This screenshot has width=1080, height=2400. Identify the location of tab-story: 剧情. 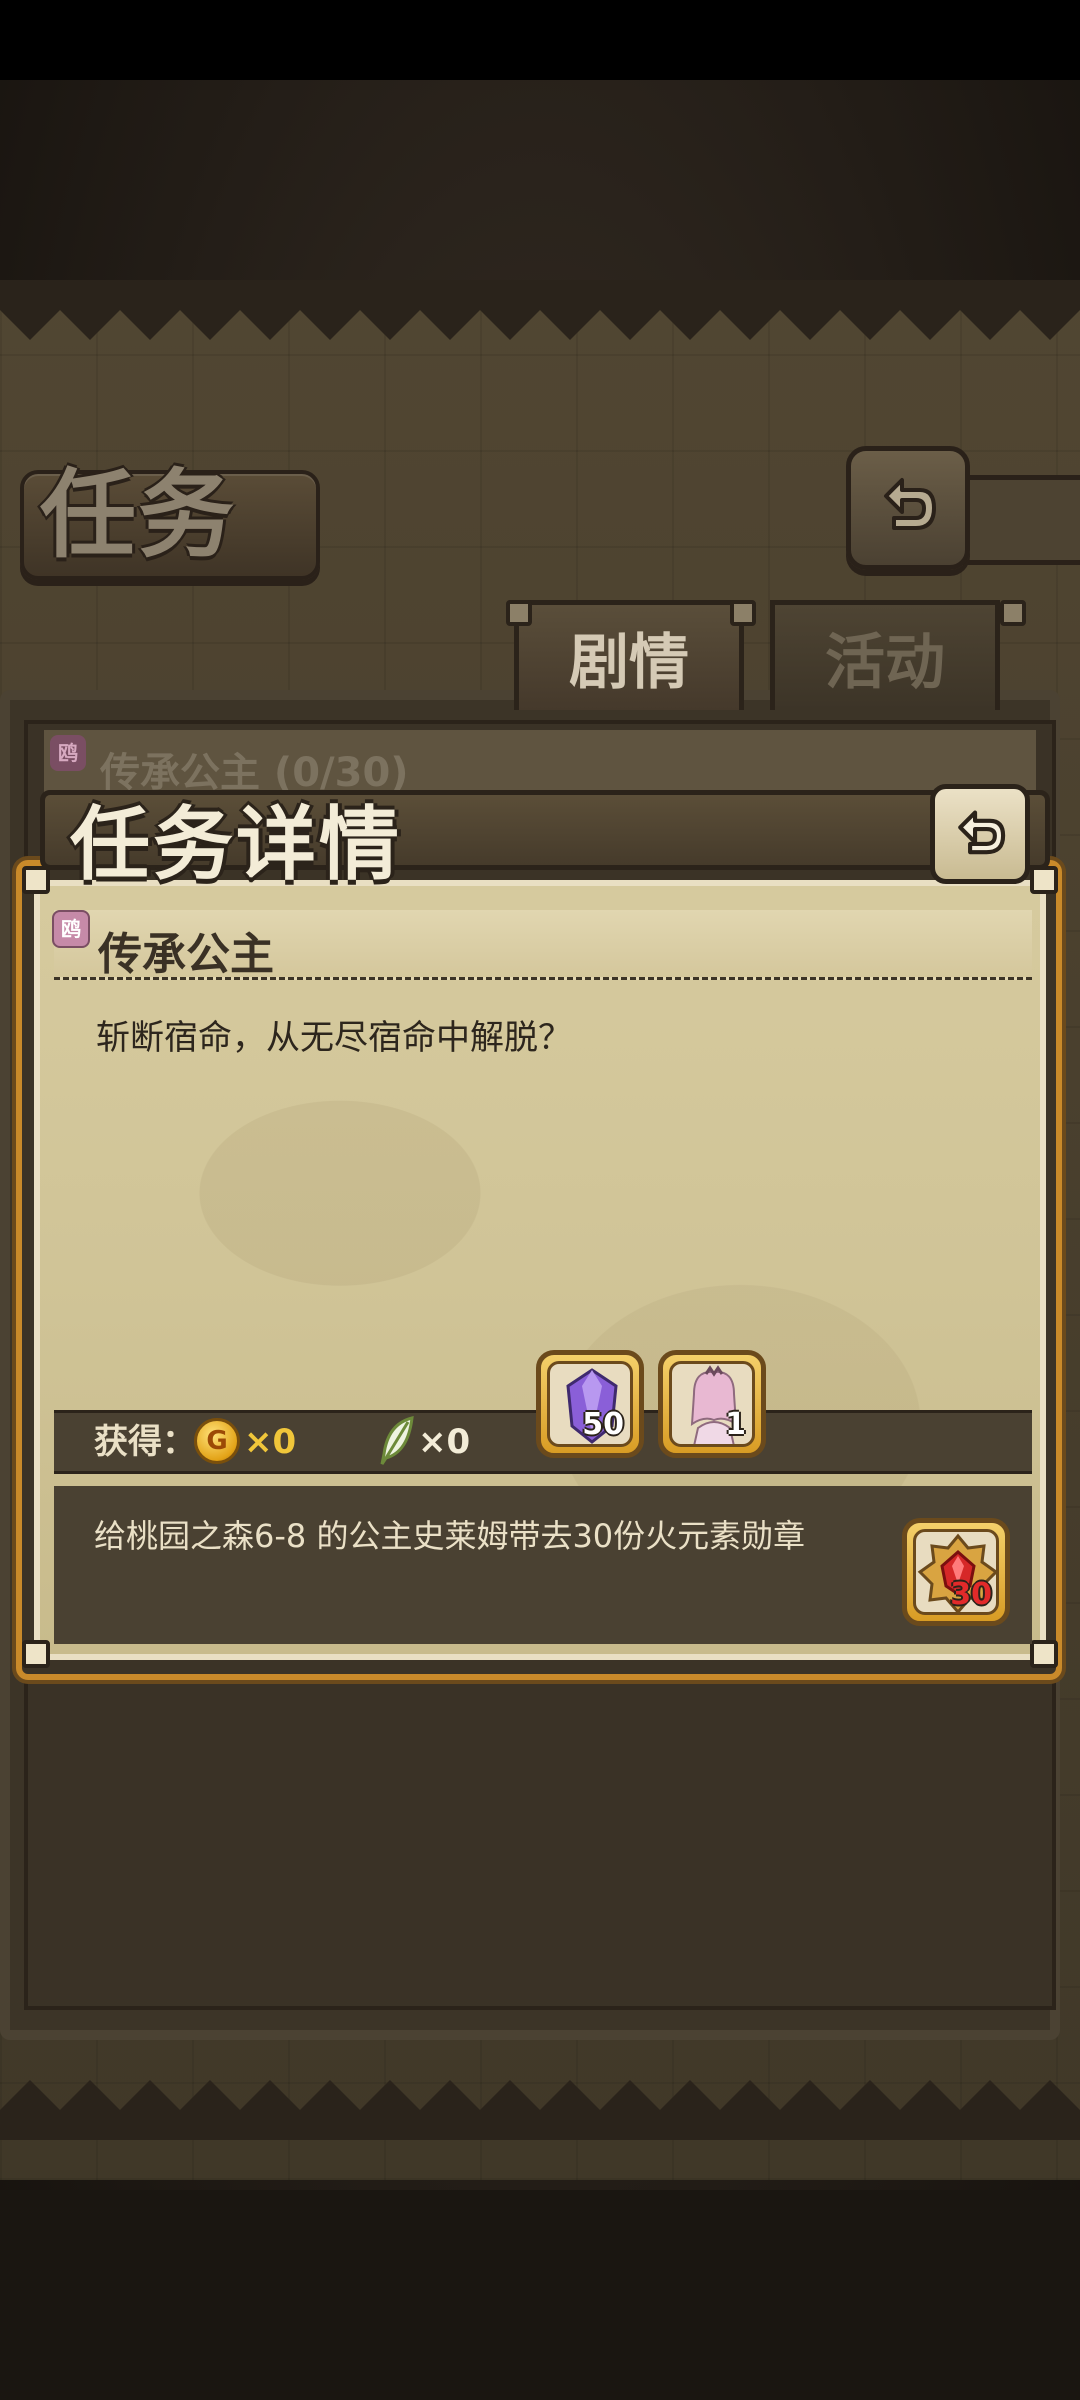
(629, 655).